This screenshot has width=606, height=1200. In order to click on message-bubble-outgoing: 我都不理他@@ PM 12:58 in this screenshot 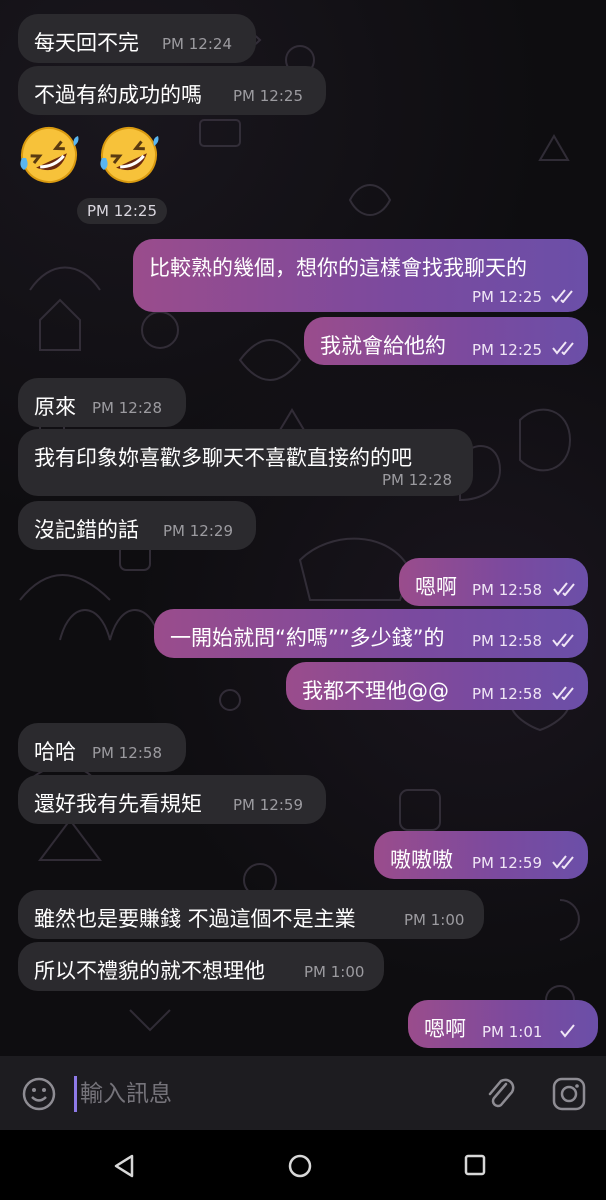, I will do `click(437, 686)`.